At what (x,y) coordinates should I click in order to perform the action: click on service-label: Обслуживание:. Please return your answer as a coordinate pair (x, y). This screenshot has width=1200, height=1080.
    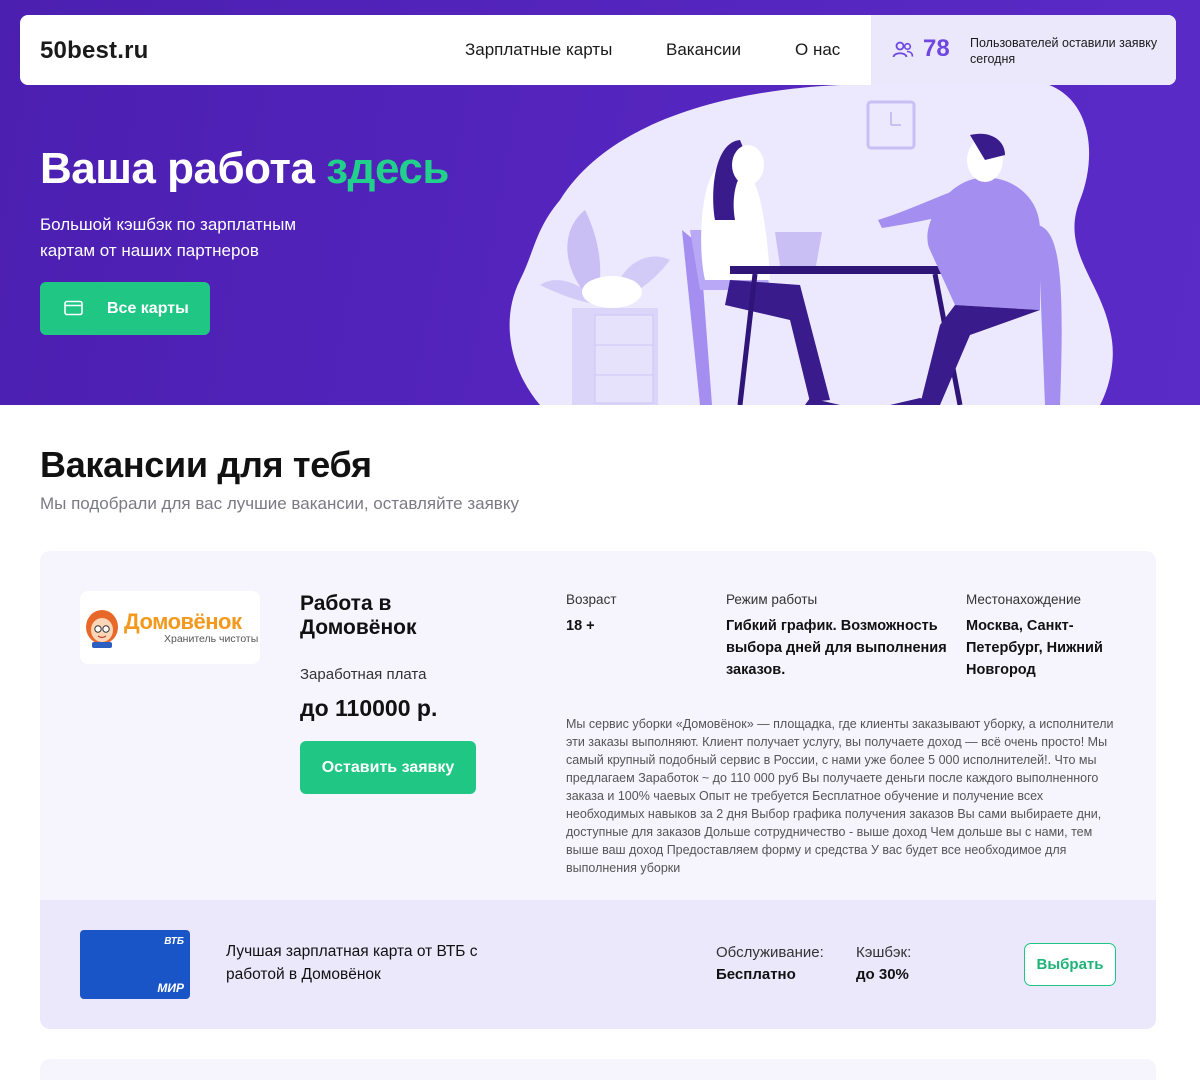
    Looking at the image, I should click on (770, 952).